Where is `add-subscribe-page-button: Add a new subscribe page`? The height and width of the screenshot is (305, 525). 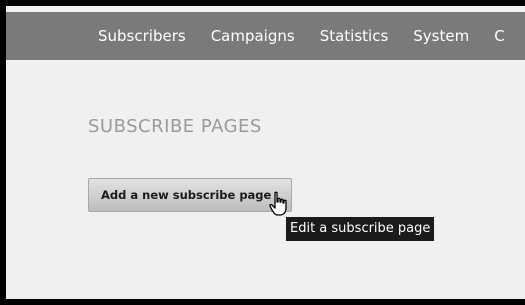
add-subscribe-page-button: Add a new subscribe page is located at coordinates (190, 195).